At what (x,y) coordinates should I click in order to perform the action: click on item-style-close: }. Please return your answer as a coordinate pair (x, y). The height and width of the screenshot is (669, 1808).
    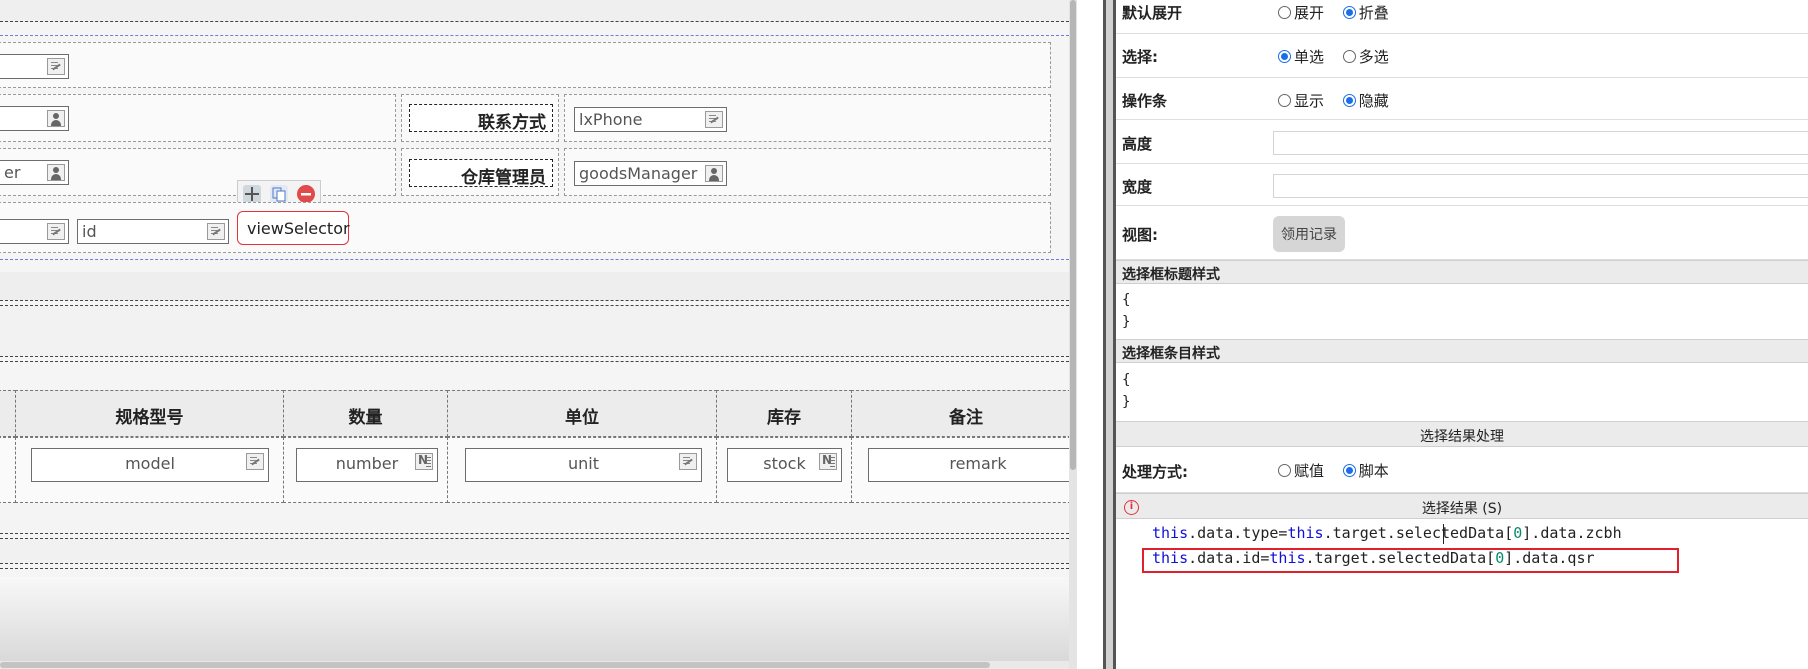
    Looking at the image, I should click on (1126, 402).